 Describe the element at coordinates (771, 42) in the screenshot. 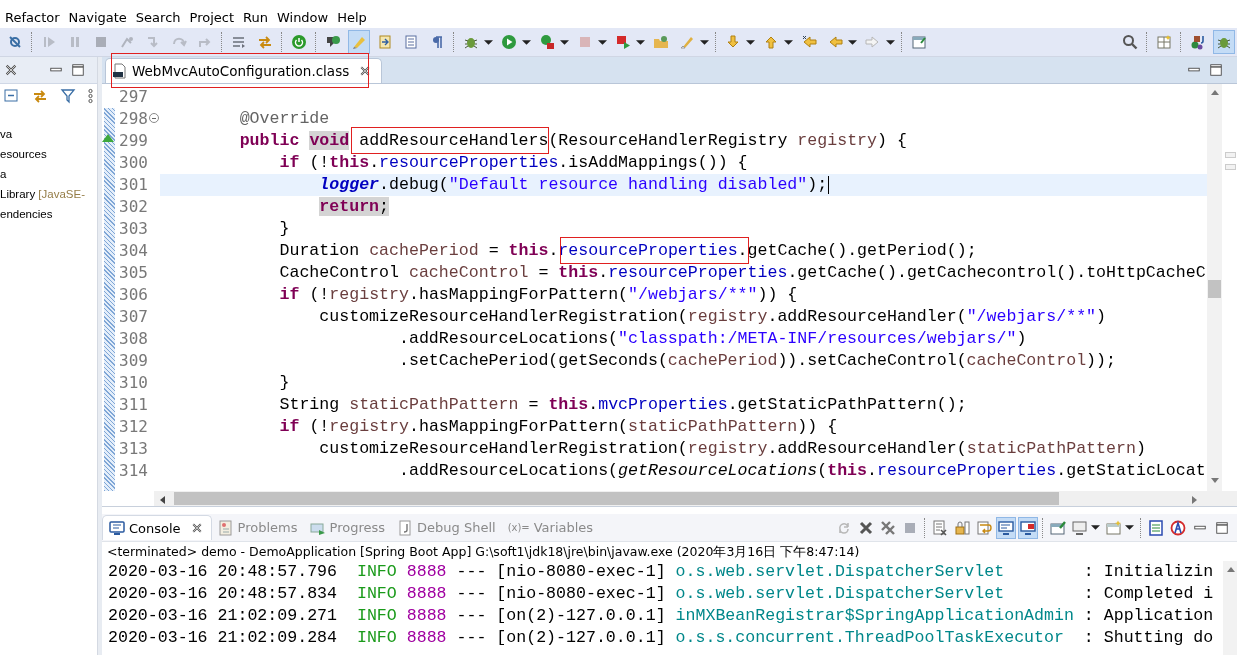

I see `arrow-up-icon` at that location.